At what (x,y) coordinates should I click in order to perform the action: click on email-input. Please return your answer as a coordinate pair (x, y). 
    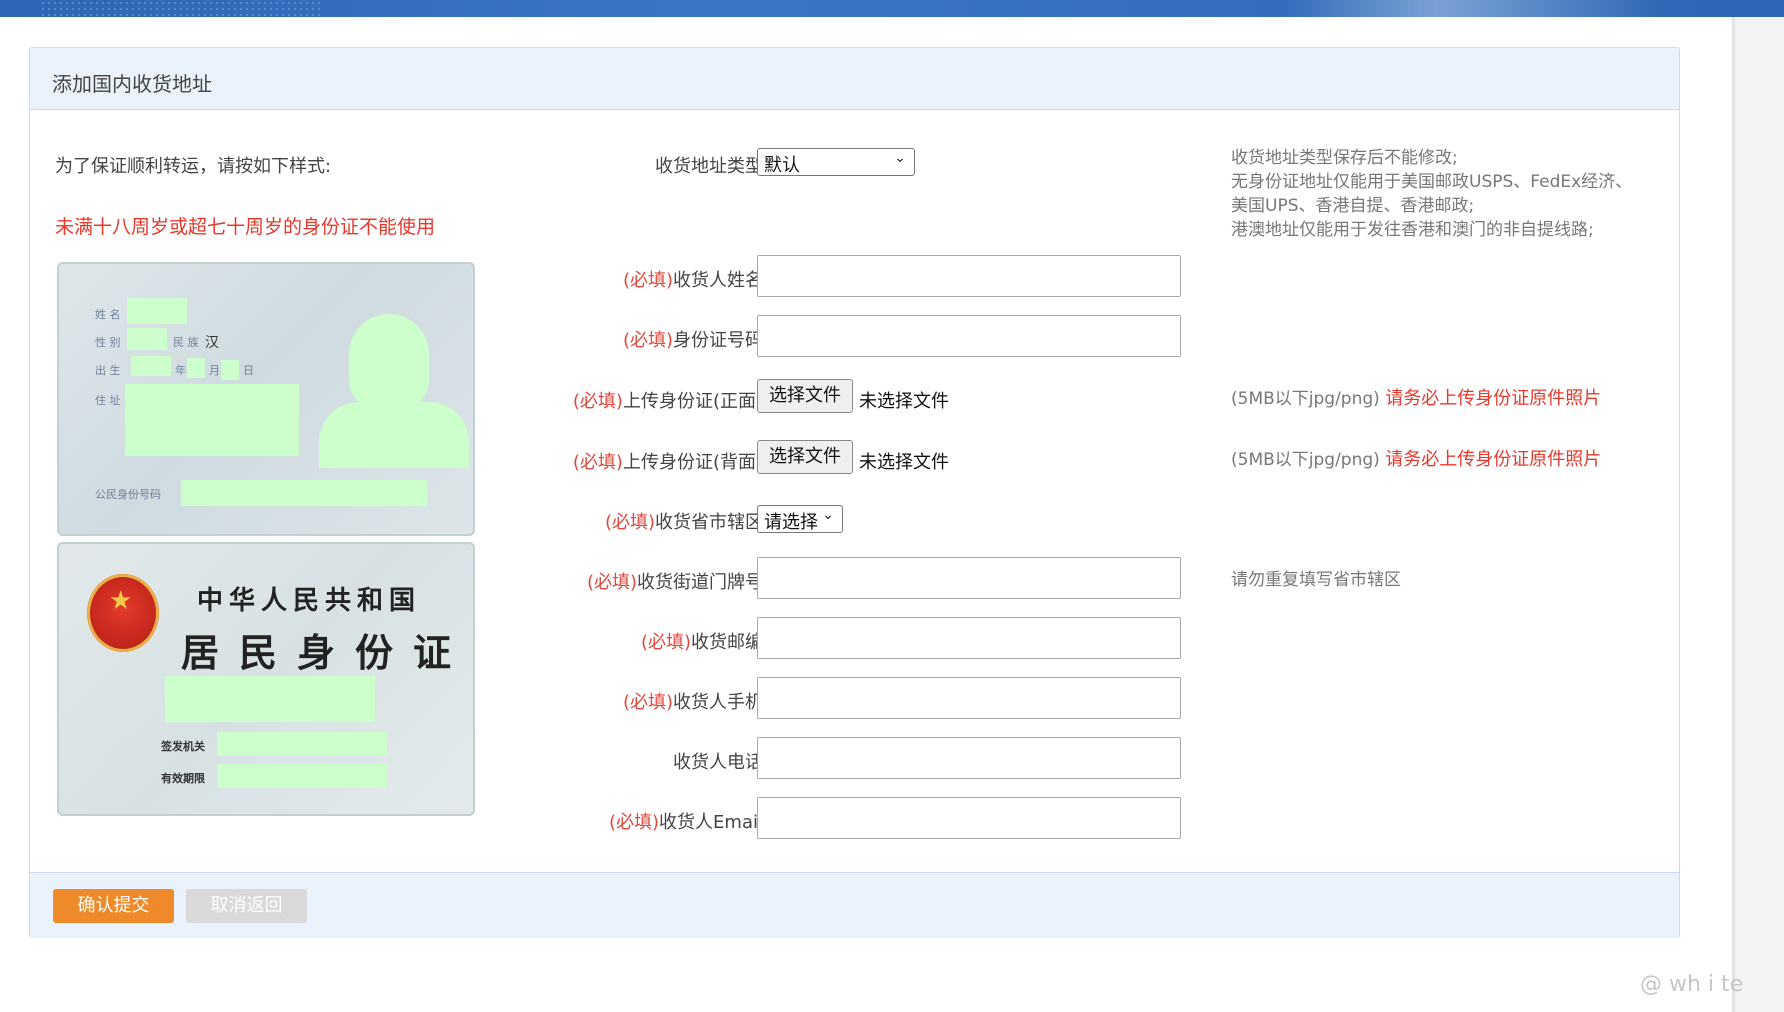
    Looking at the image, I should click on (969, 818).